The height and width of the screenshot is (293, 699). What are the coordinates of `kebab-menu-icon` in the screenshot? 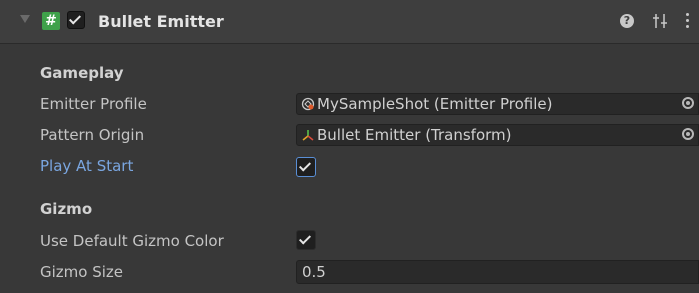 It's located at (688, 21).